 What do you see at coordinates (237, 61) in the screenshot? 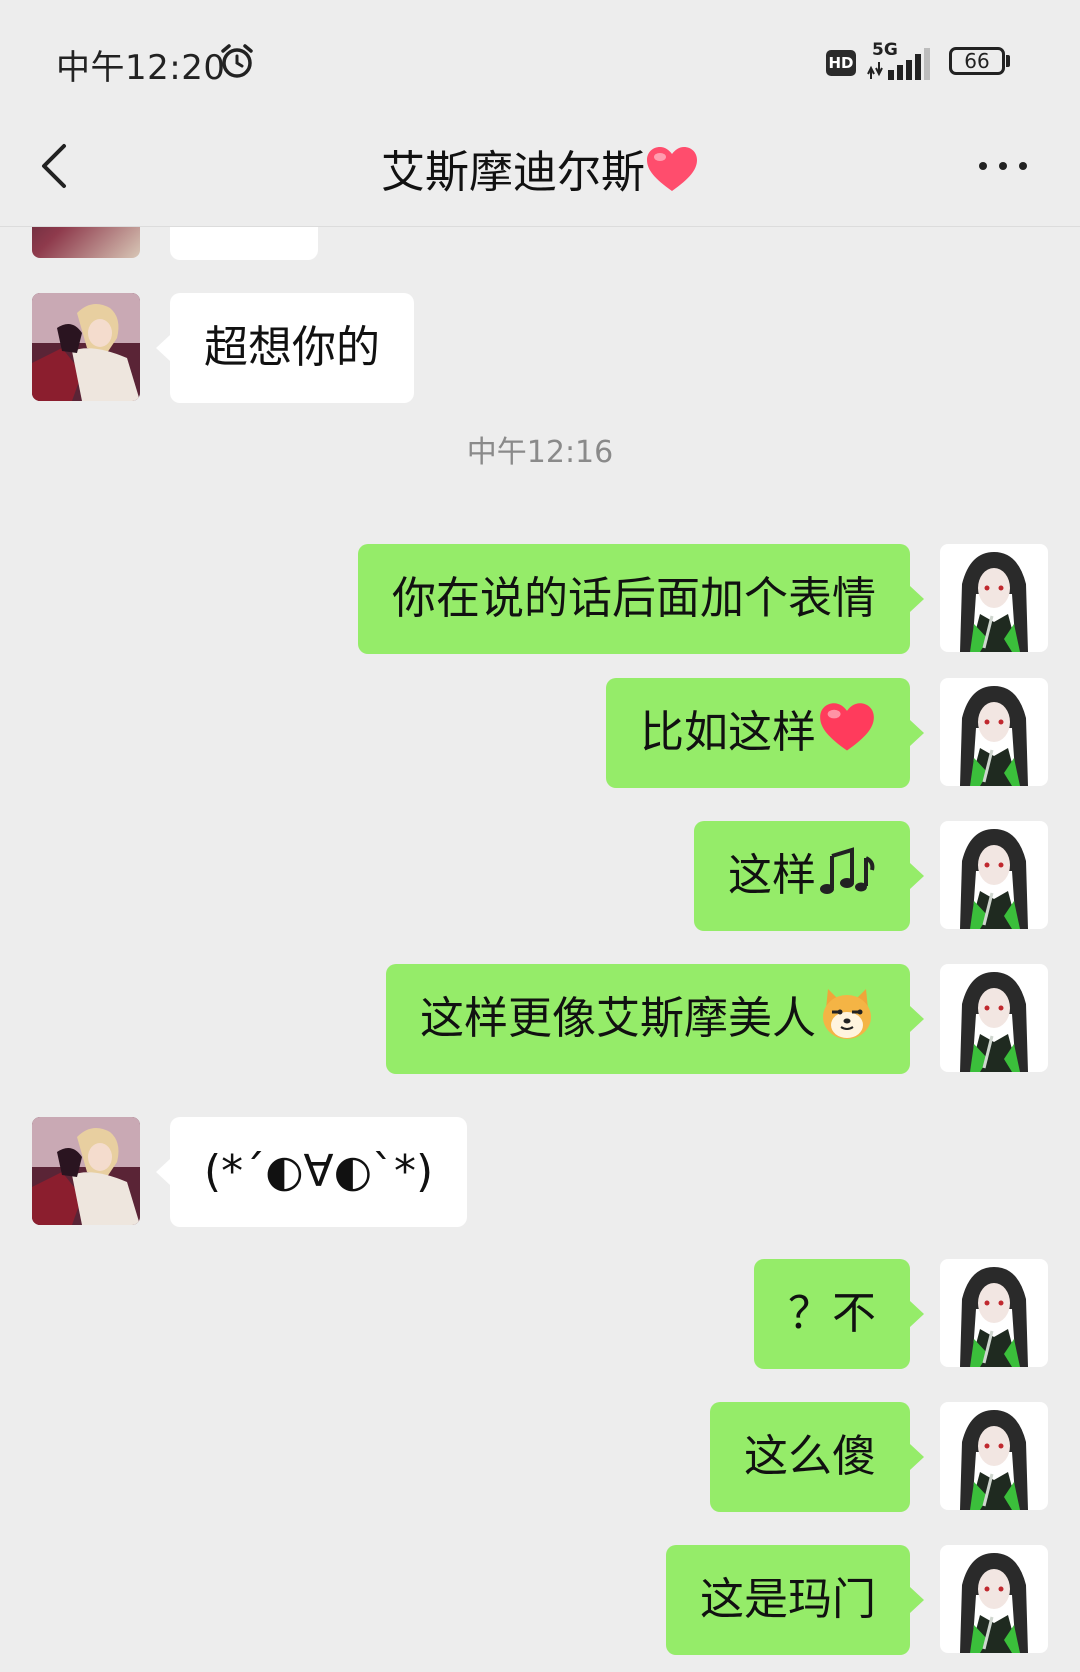
I see `alarm-clock-icon` at bounding box center [237, 61].